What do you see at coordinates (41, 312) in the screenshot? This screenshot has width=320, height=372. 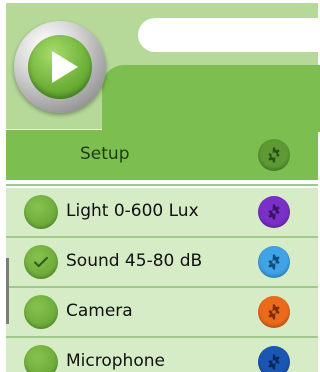 I see `camera-toggle` at bounding box center [41, 312].